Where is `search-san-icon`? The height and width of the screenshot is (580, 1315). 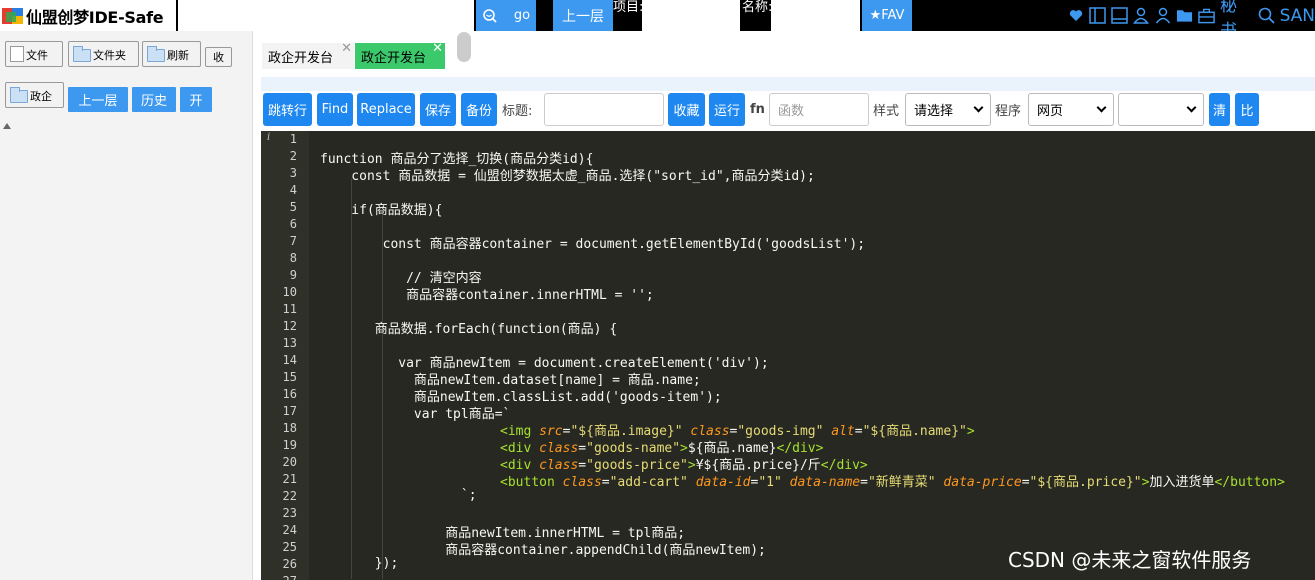
search-san-icon is located at coordinates (1266, 15).